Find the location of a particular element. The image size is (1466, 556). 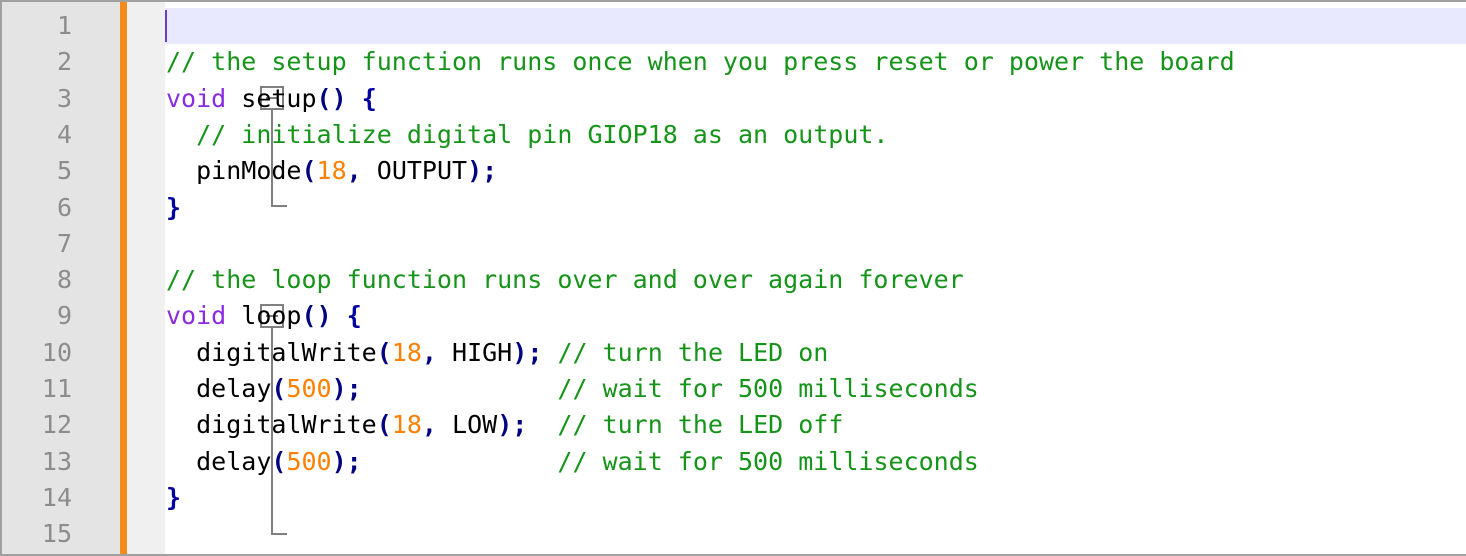

identifier-token: loop is located at coordinates (271, 316).